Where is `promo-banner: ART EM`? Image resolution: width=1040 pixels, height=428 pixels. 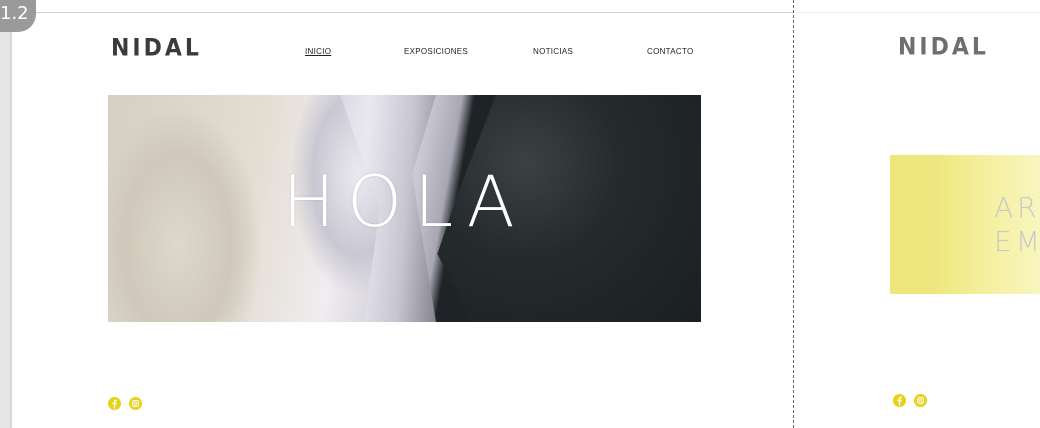
promo-banner: ART EM is located at coordinates (965, 224).